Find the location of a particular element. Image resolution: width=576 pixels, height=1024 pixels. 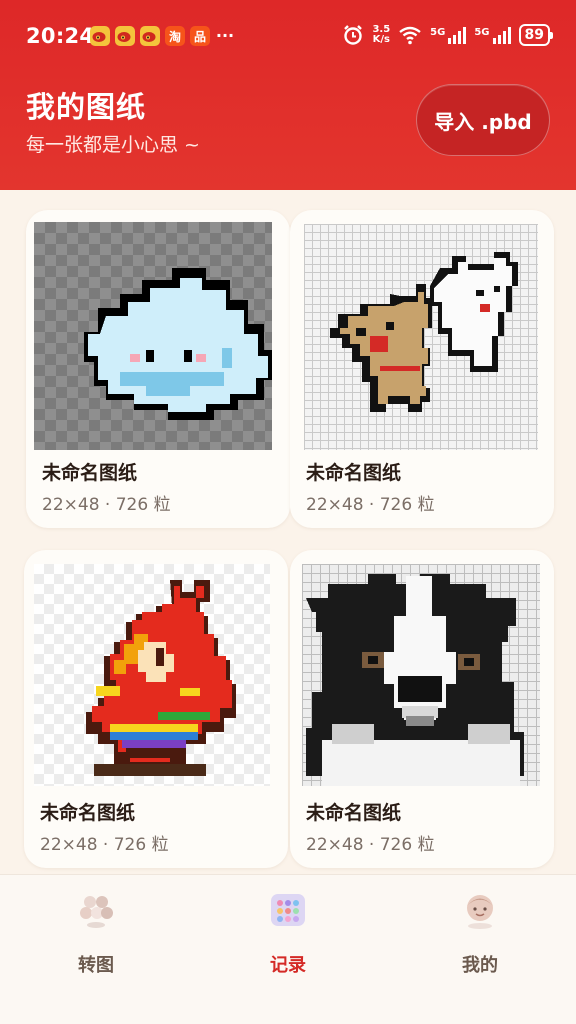

bottom-nav: 转图 记录 我的 is located at coordinates (288, 949).